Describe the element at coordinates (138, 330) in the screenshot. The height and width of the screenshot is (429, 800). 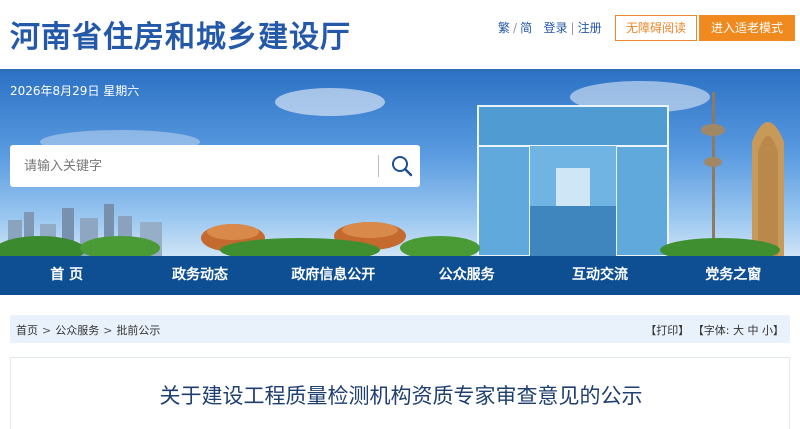
I see `breadcrumb-pre-approval-notice: 批前公示` at that location.